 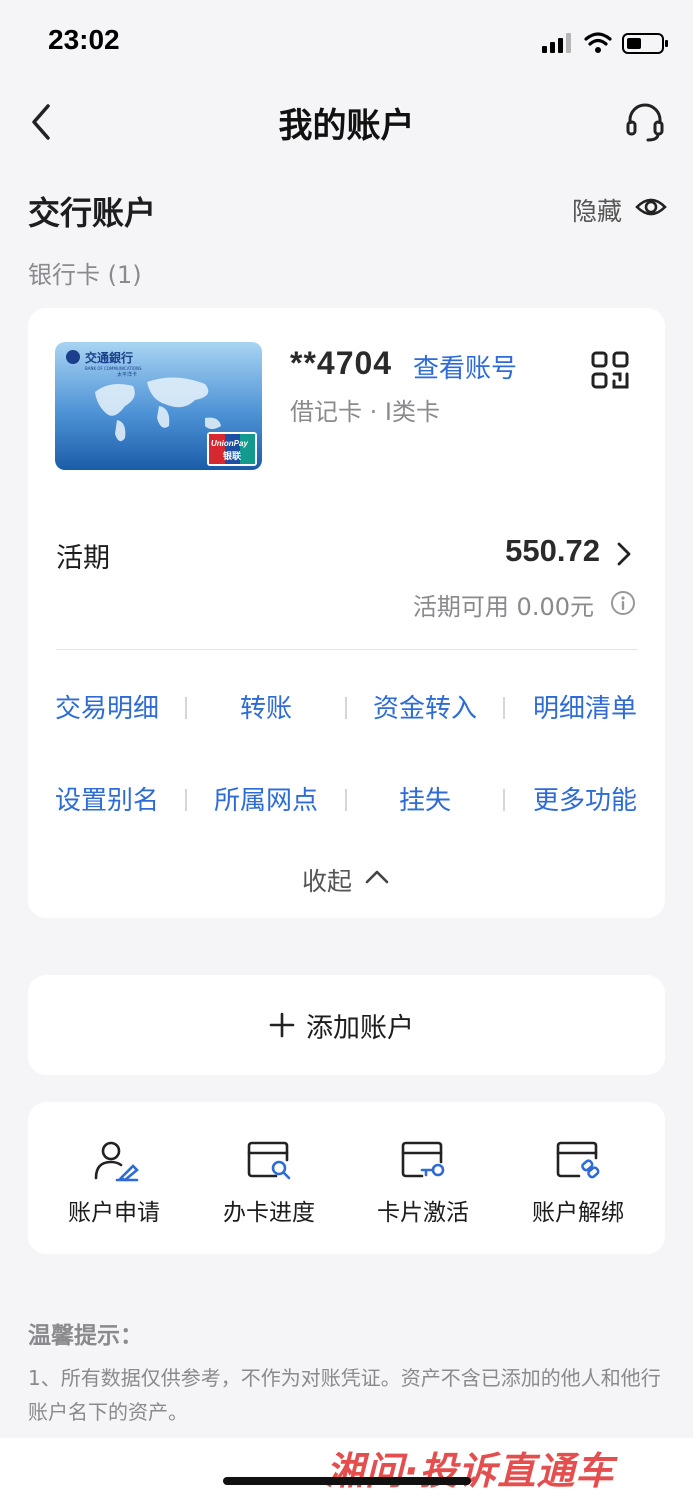 What do you see at coordinates (578, 1161) in the screenshot?
I see `card-unlink-icon` at bounding box center [578, 1161].